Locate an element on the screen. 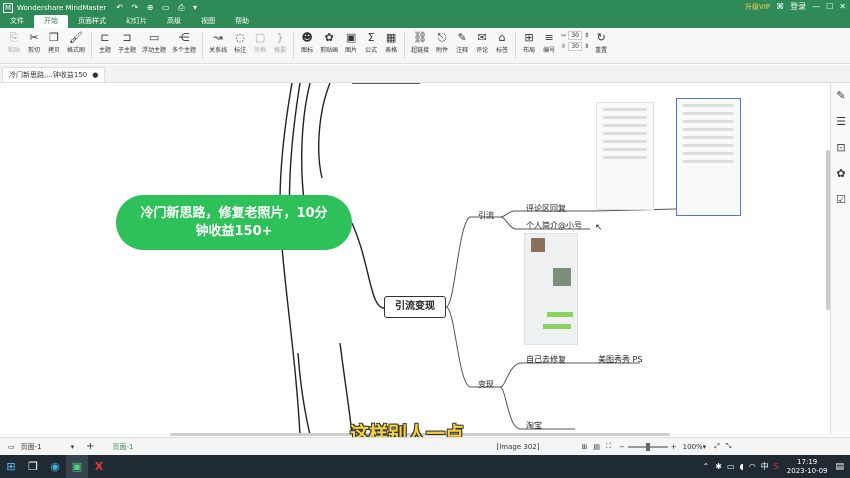  fullscreen-icon: ⛶ is located at coordinates (608, 446).